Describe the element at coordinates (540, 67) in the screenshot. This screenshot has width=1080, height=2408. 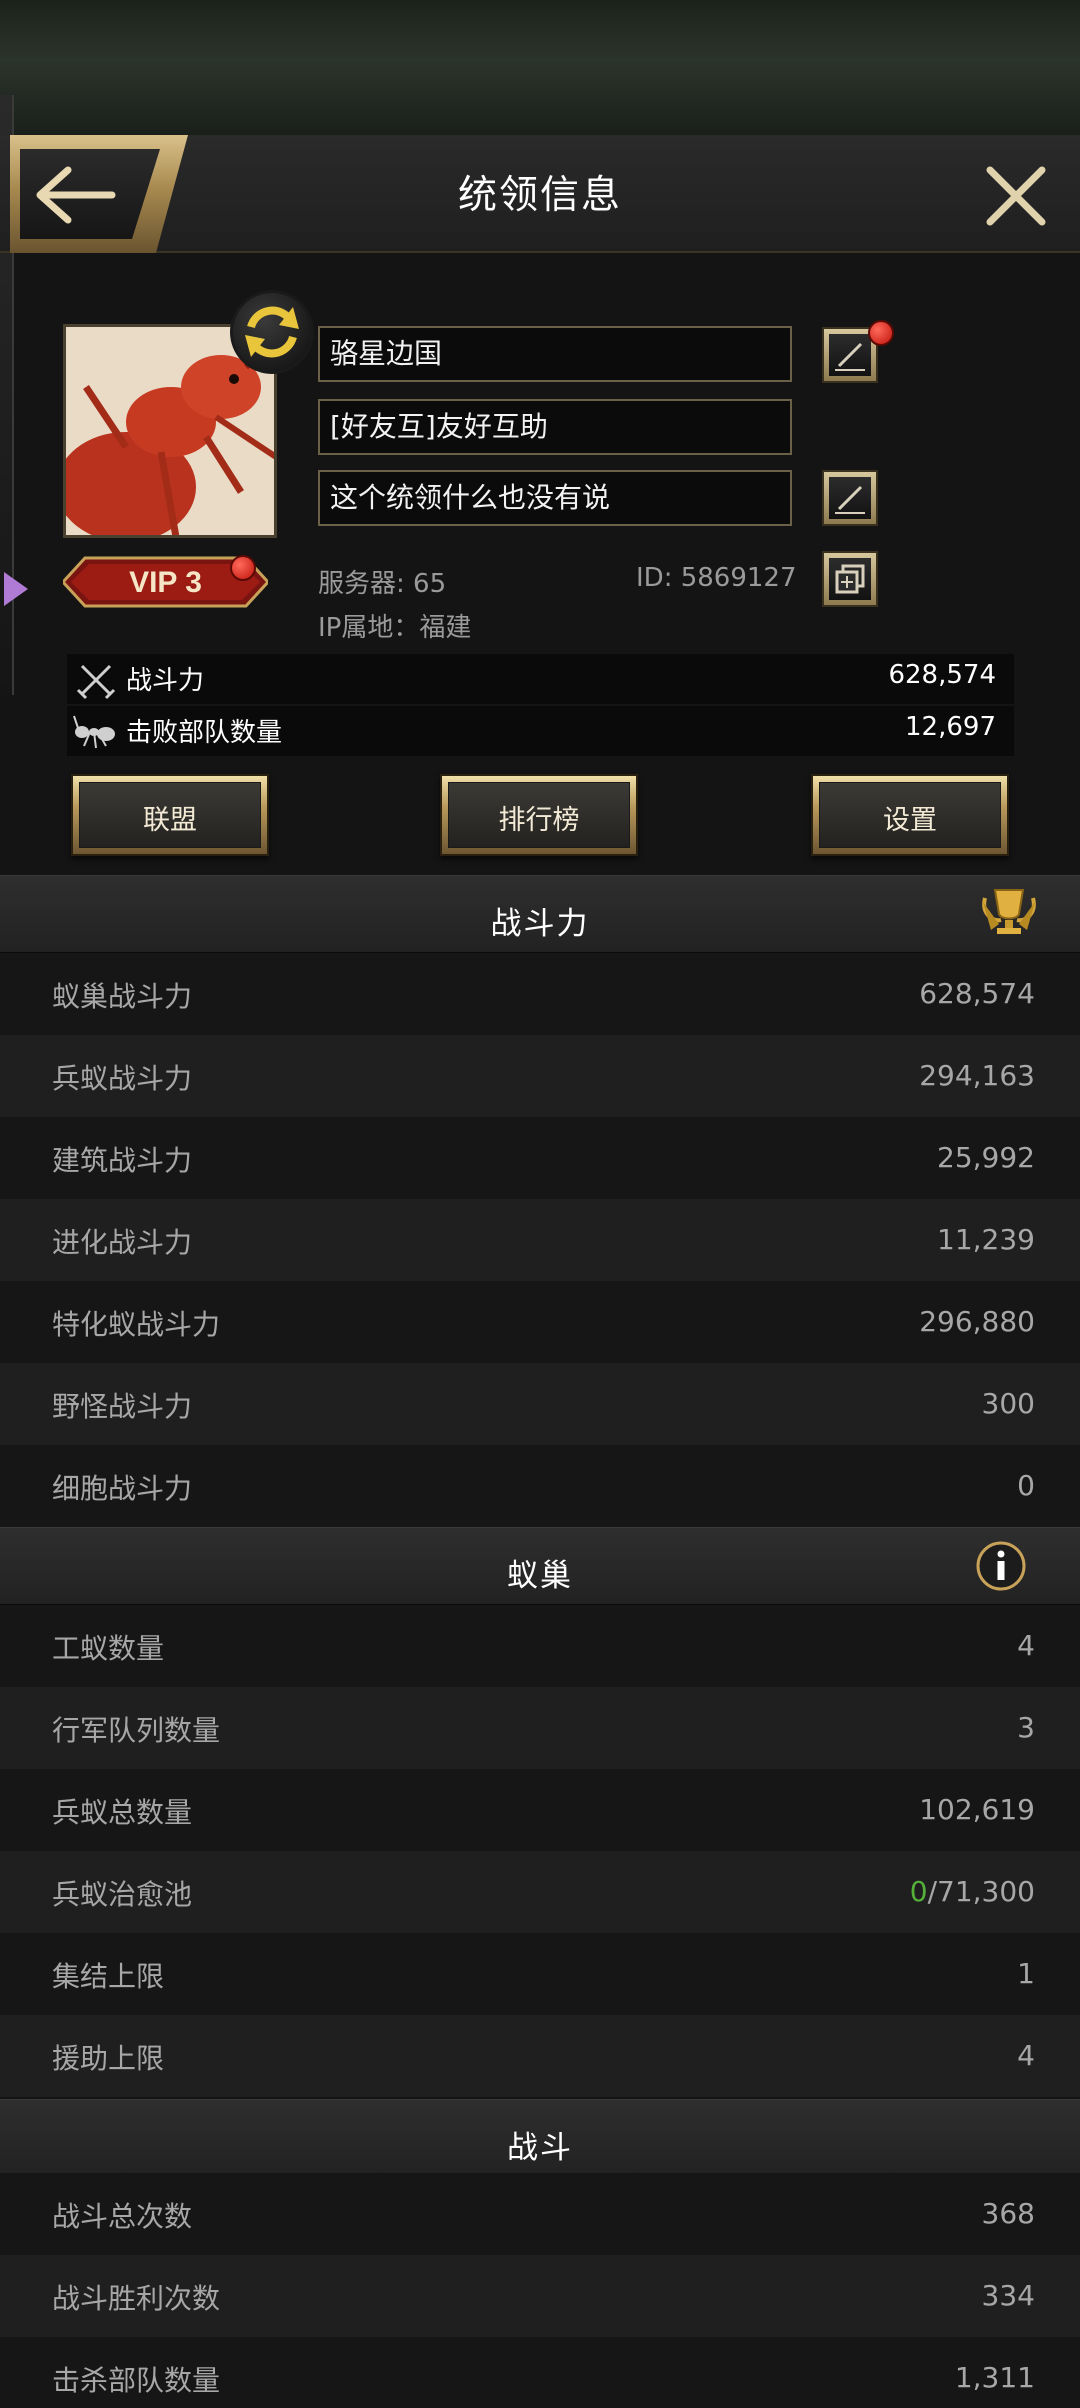
I see `top-background` at that location.